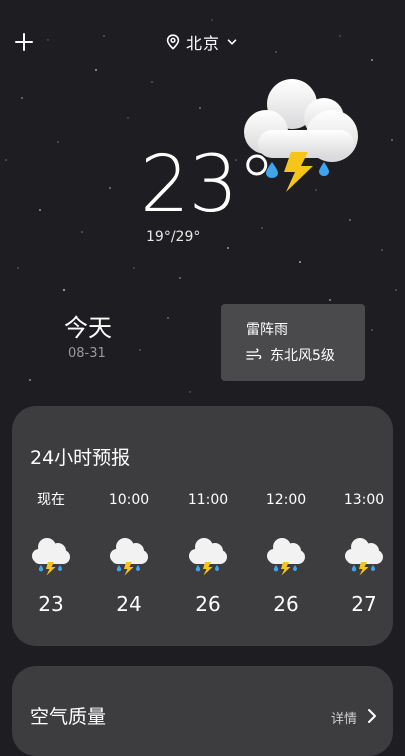 The width and height of the screenshot is (405, 756). What do you see at coordinates (208, 185) in the screenshot?
I see `current-temperature: 23°` at bounding box center [208, 185].